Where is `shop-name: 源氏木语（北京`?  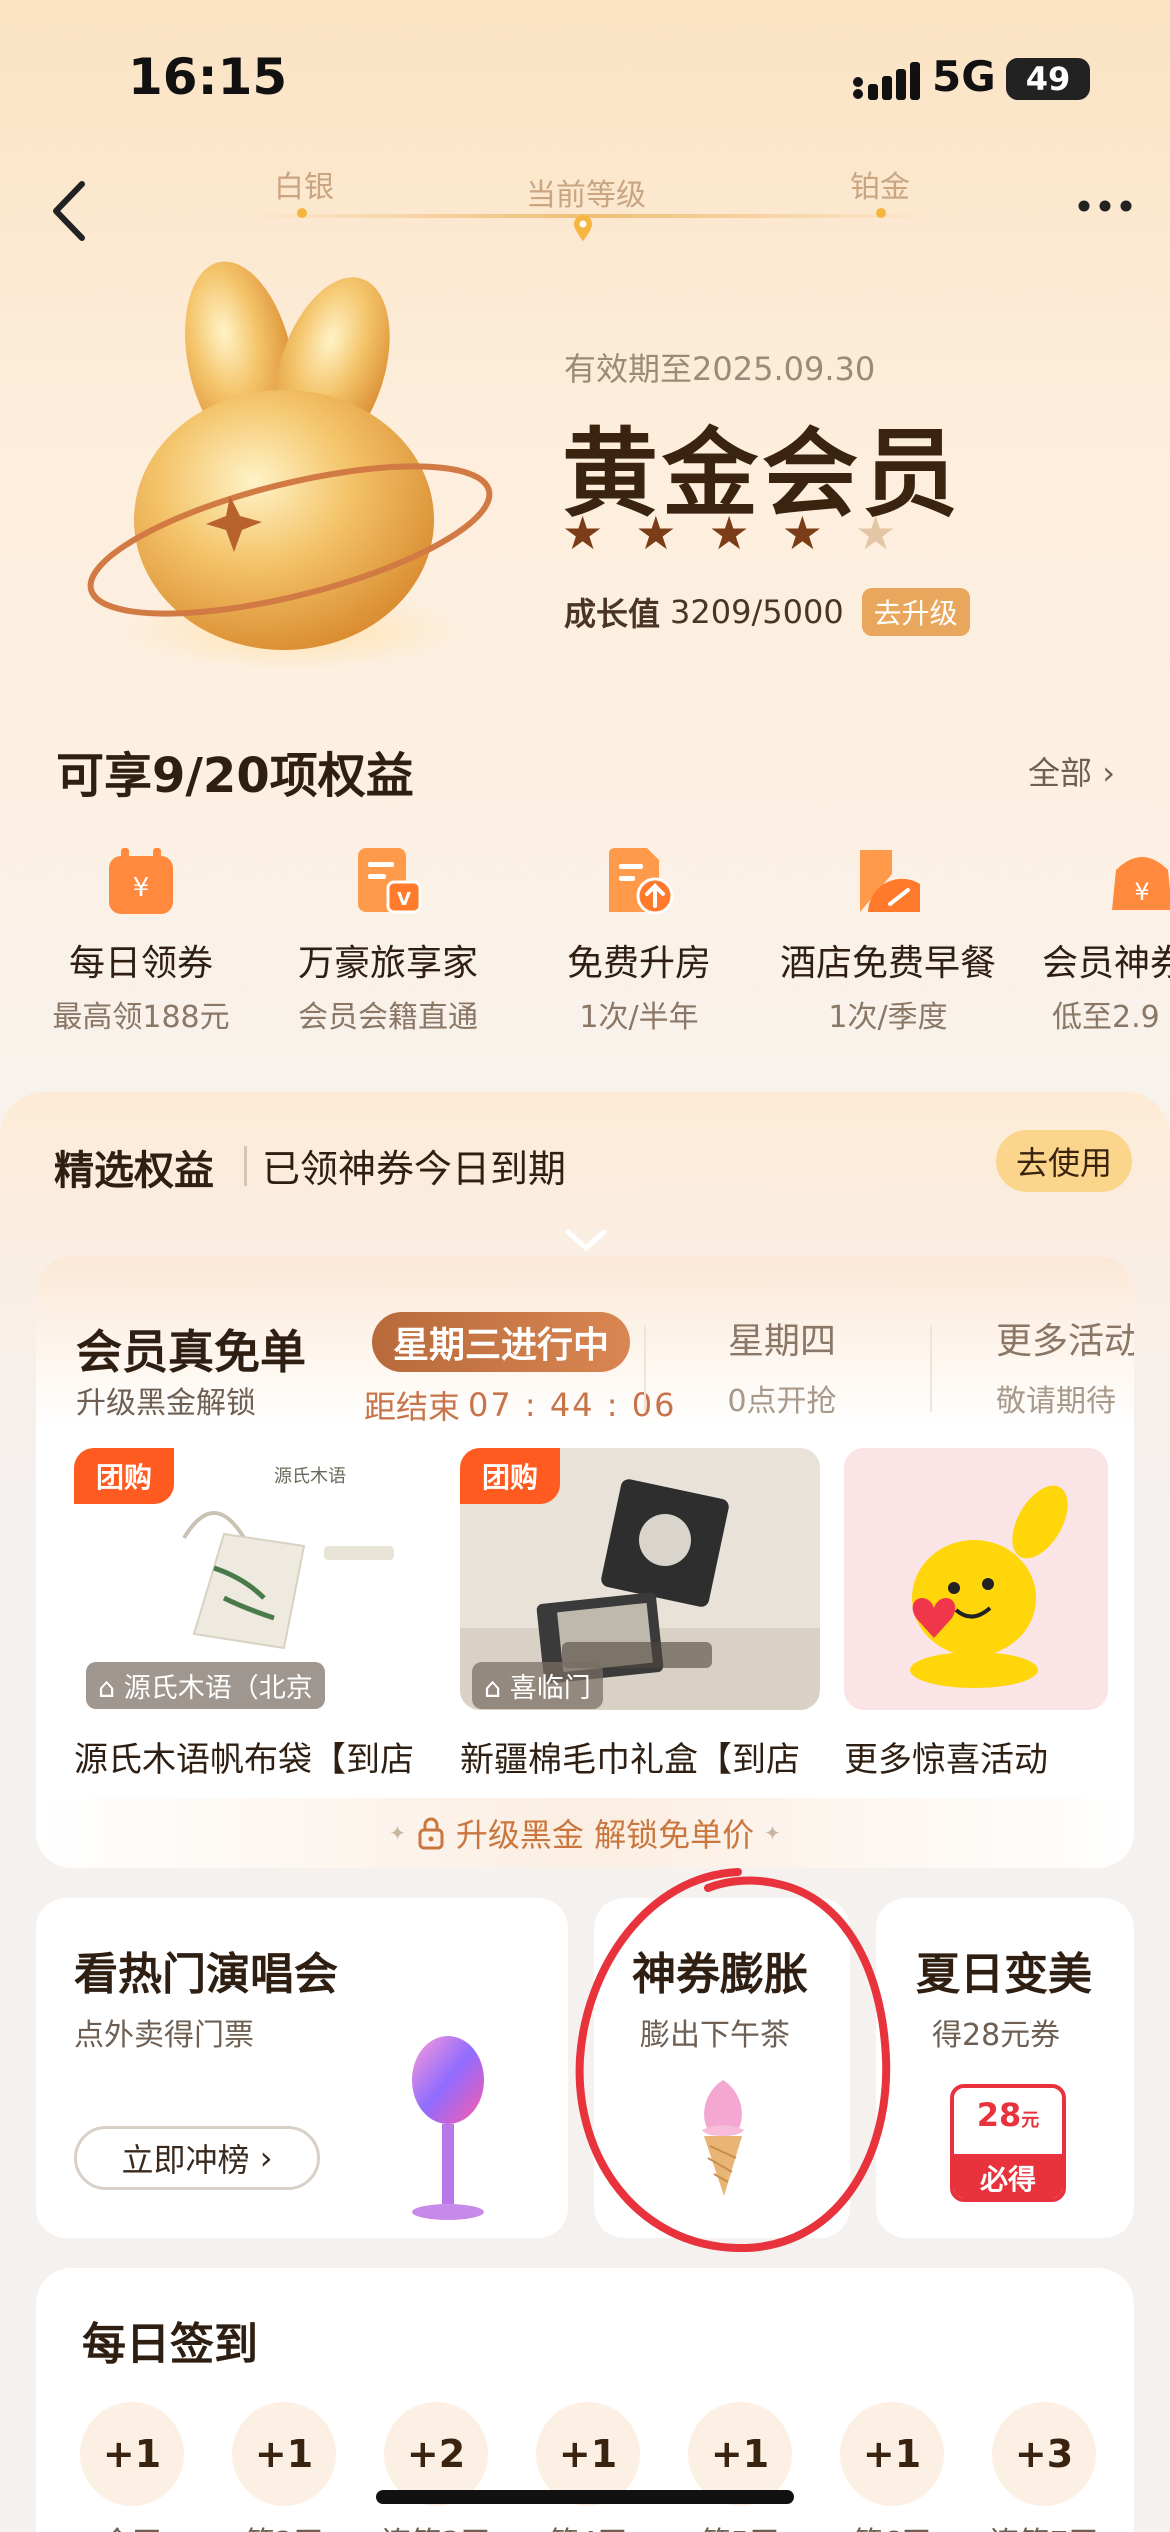 shop-name: 源氏木语（北京 is located at coordinates (218, 1688).